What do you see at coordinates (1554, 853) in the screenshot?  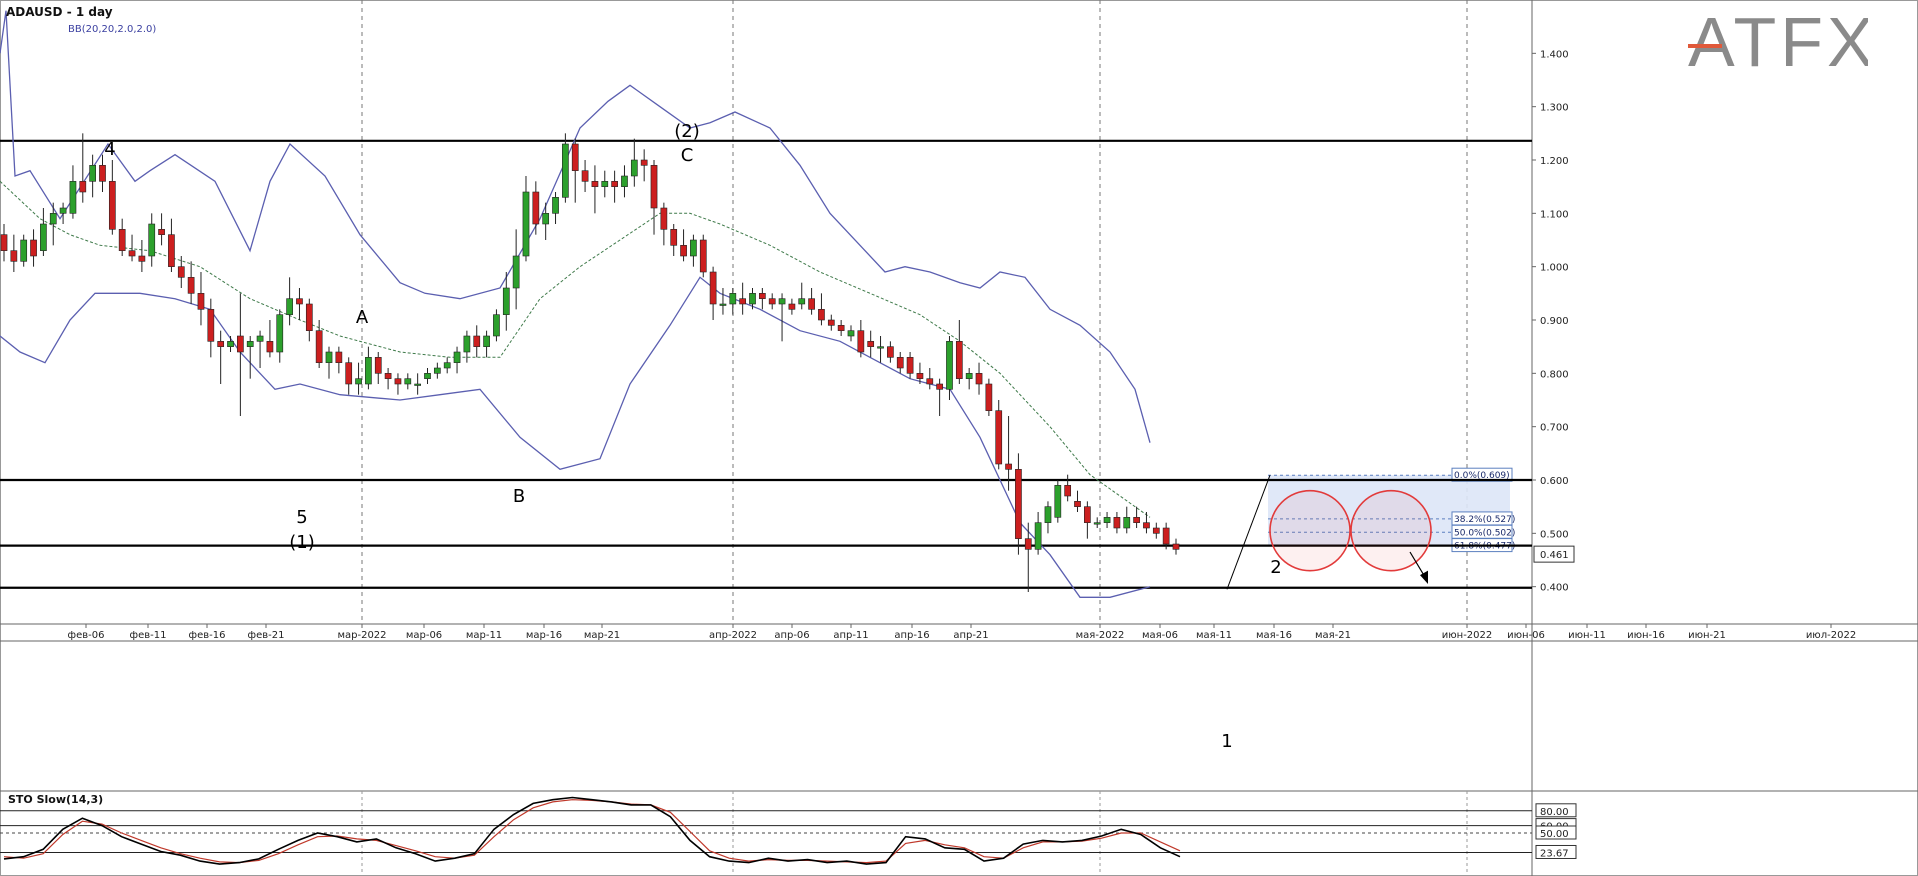 I see `stoch-level-label-3: 23.67` at bounding box center [1554, 853].